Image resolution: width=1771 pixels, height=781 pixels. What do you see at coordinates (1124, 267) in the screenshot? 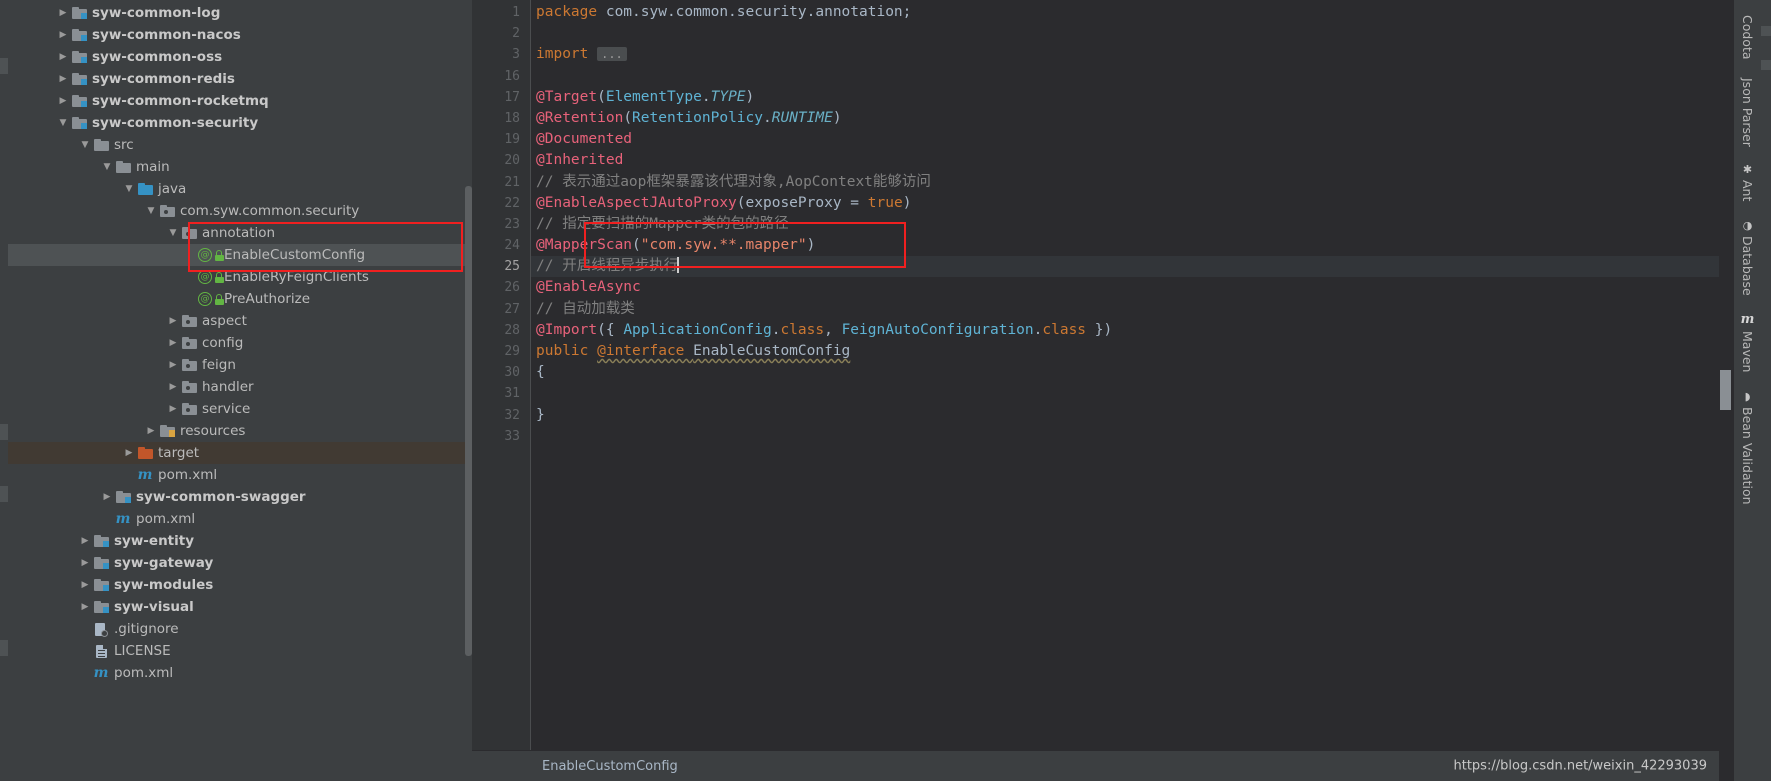
I see `code-line-25: // 开启线程异步执行` at bounding box center [1124, 267].